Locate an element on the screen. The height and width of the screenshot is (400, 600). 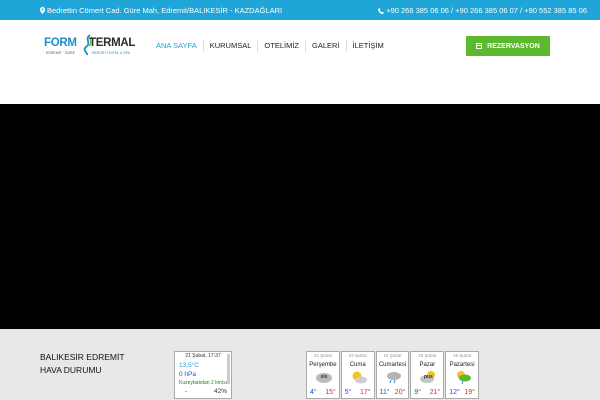
calendar-icon is located at coordinates (479, 46).